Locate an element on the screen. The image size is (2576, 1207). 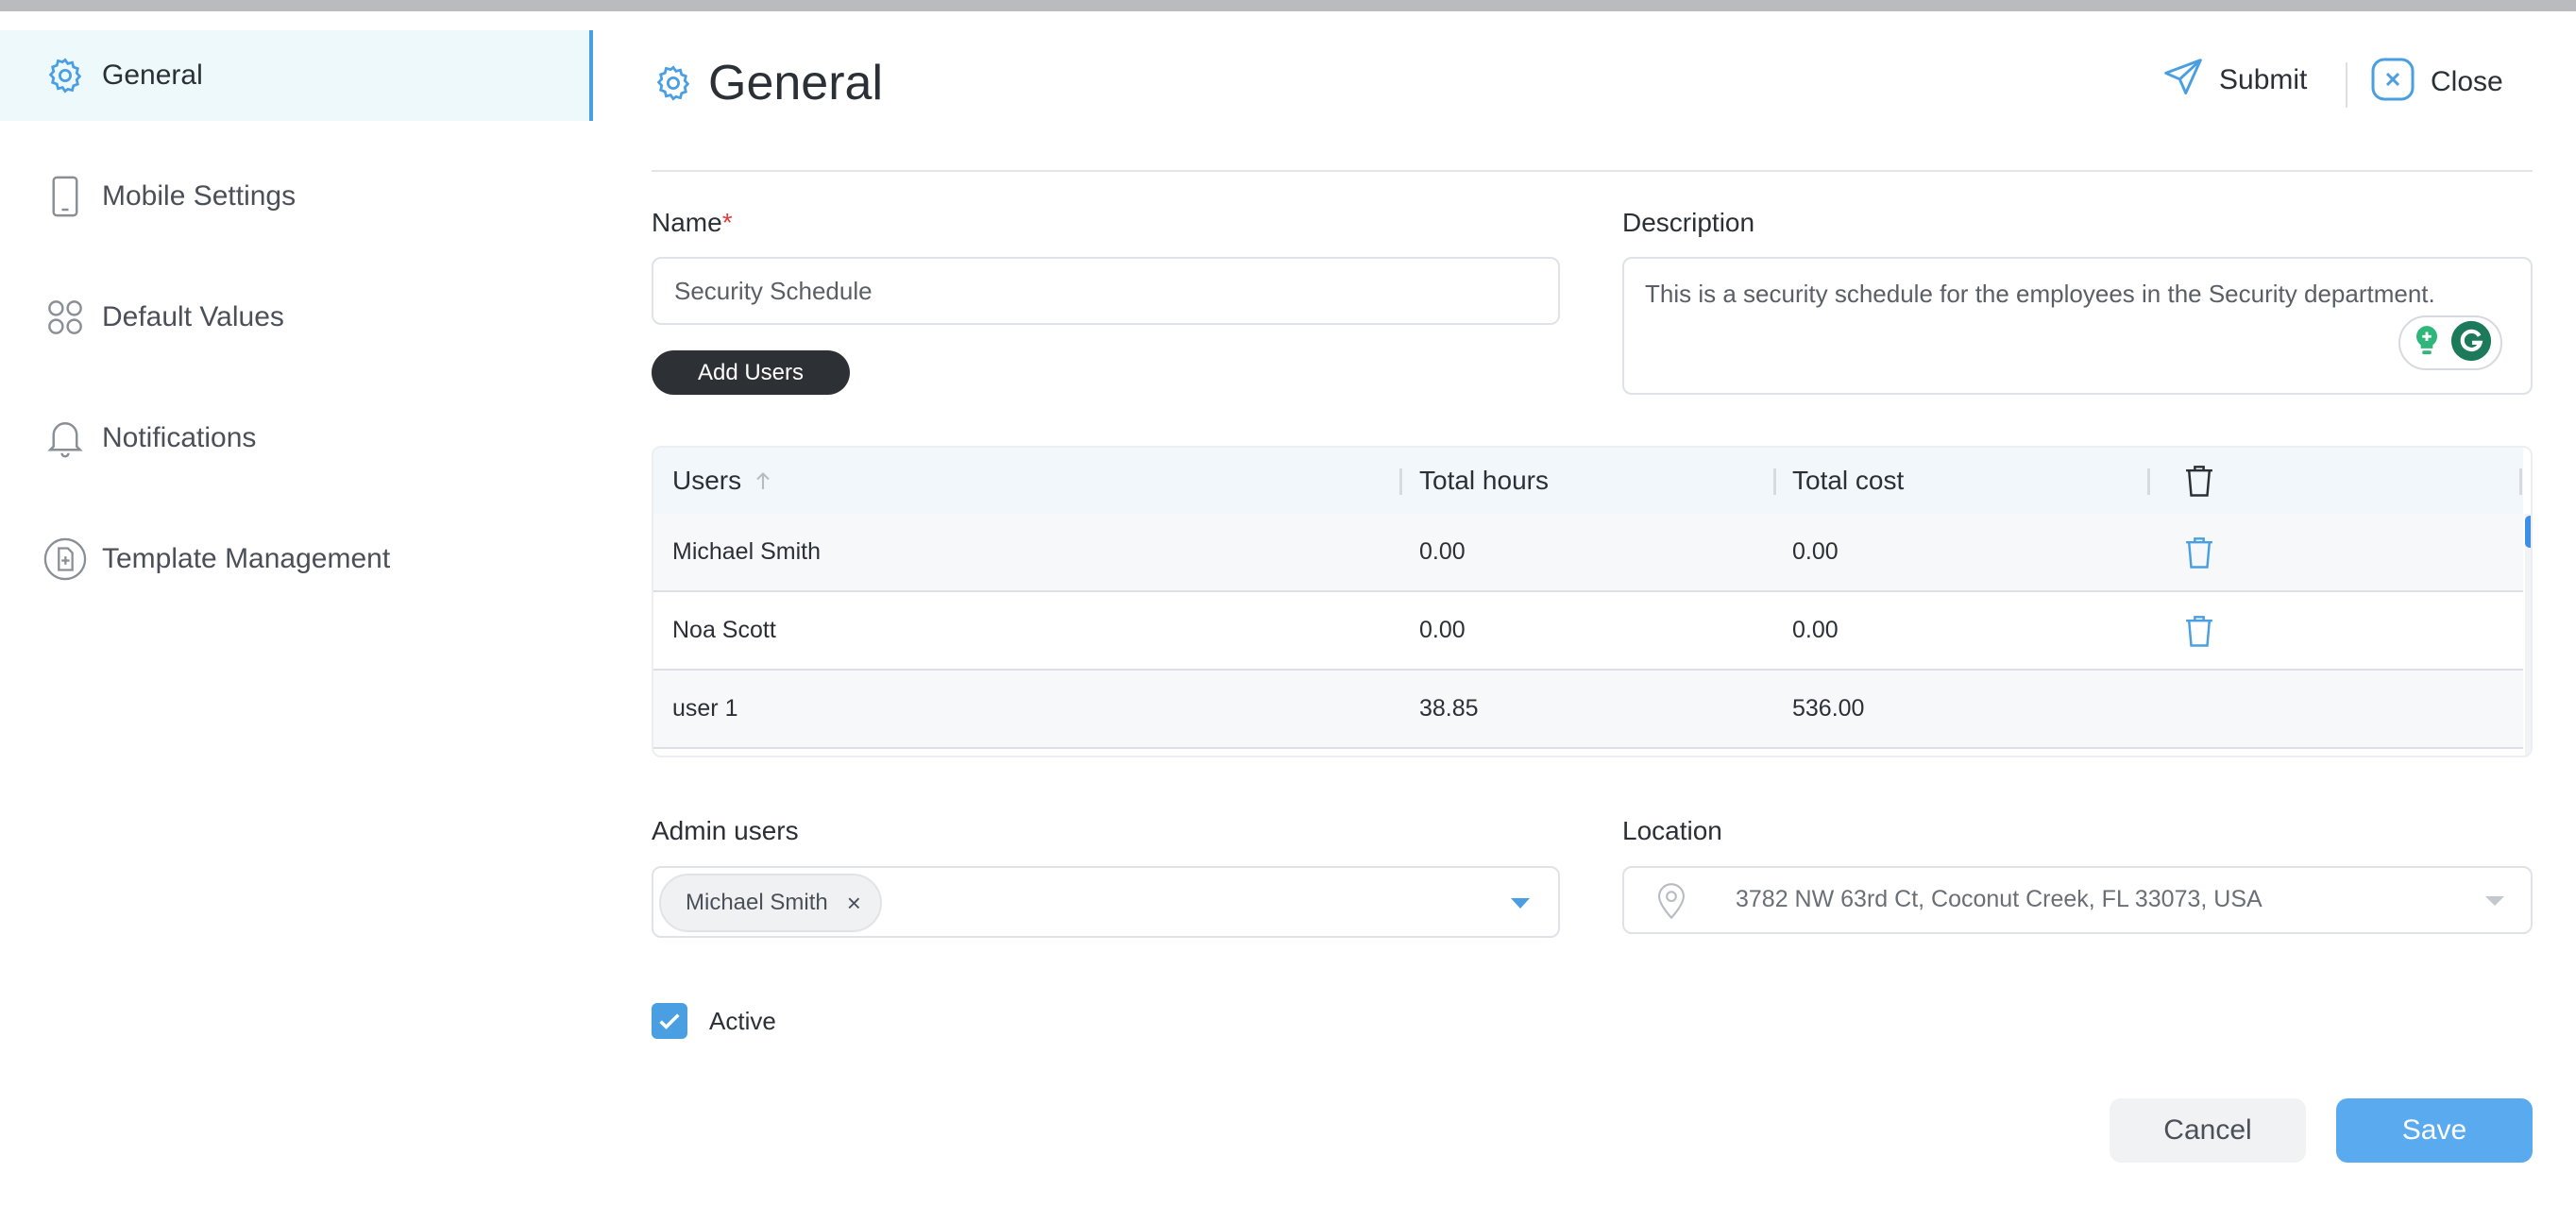
sort-arrow-up-icon is located at coordinates (762, 480).